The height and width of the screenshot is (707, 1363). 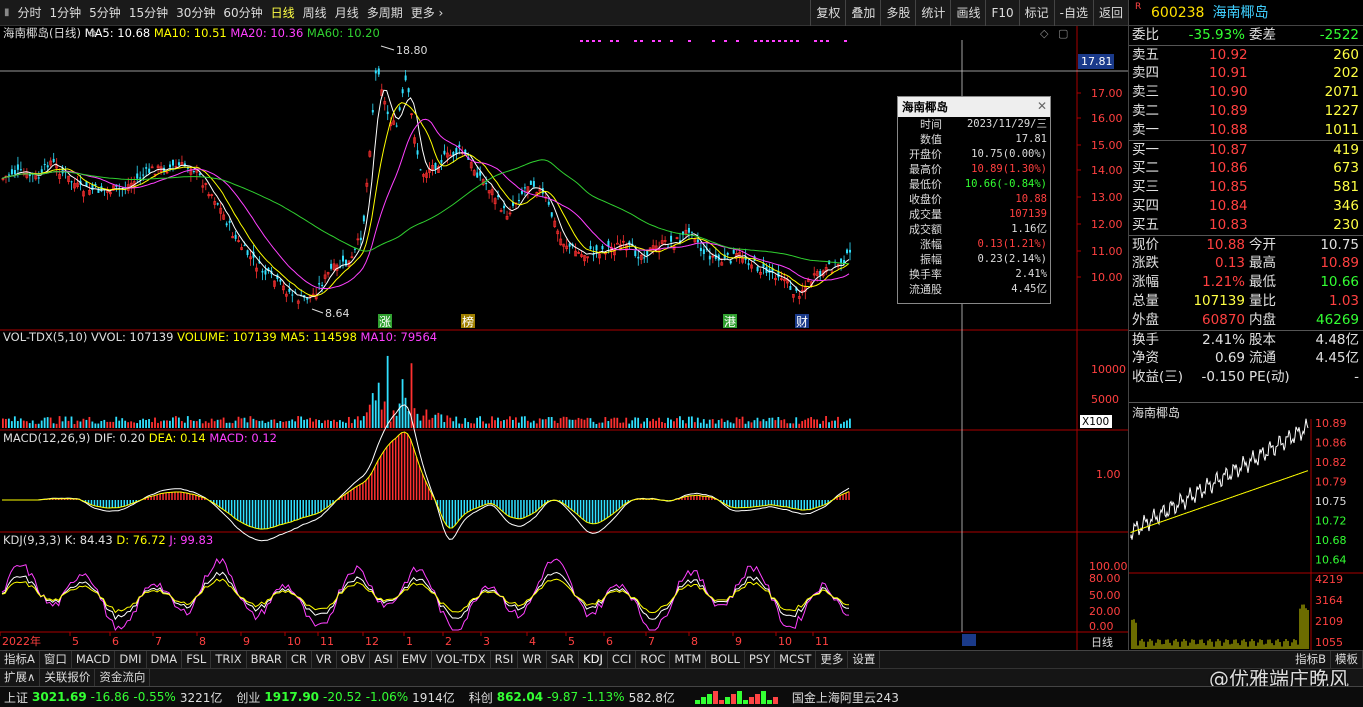 I want to click on kdj-tick: 50.00, so click(x=1105, y=595).